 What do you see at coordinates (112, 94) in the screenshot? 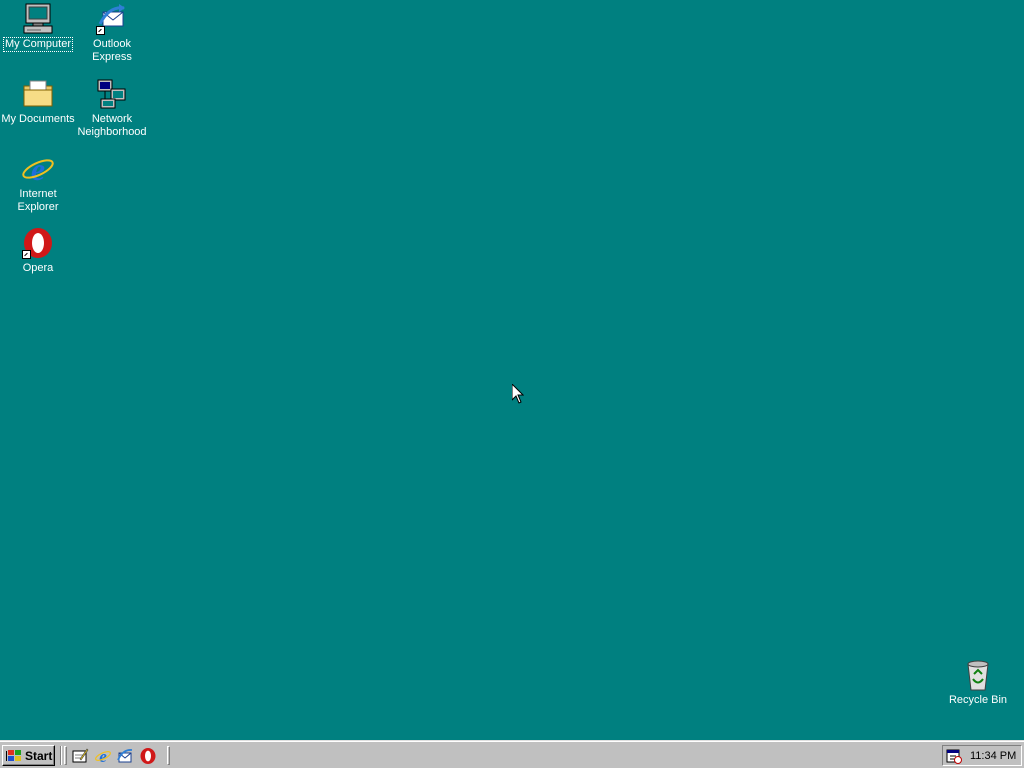
I see `network-neighborhood-icon` at bounding box center [112, 94].